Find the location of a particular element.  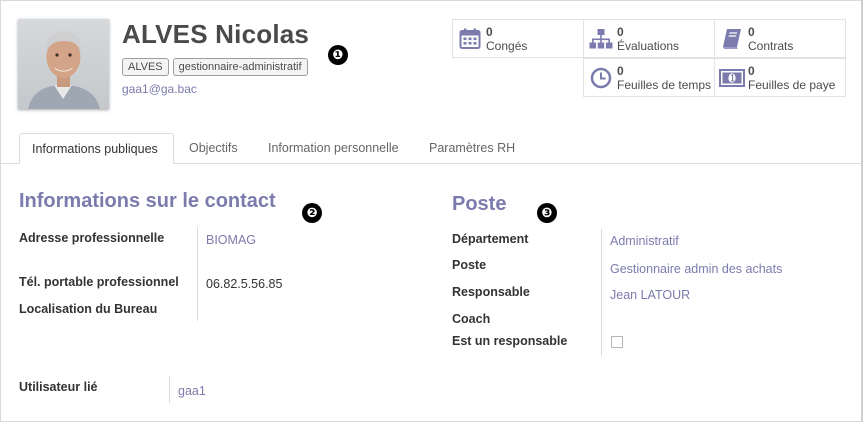

tab-public-information: Informations publiques is located at coordinates (96, 148).